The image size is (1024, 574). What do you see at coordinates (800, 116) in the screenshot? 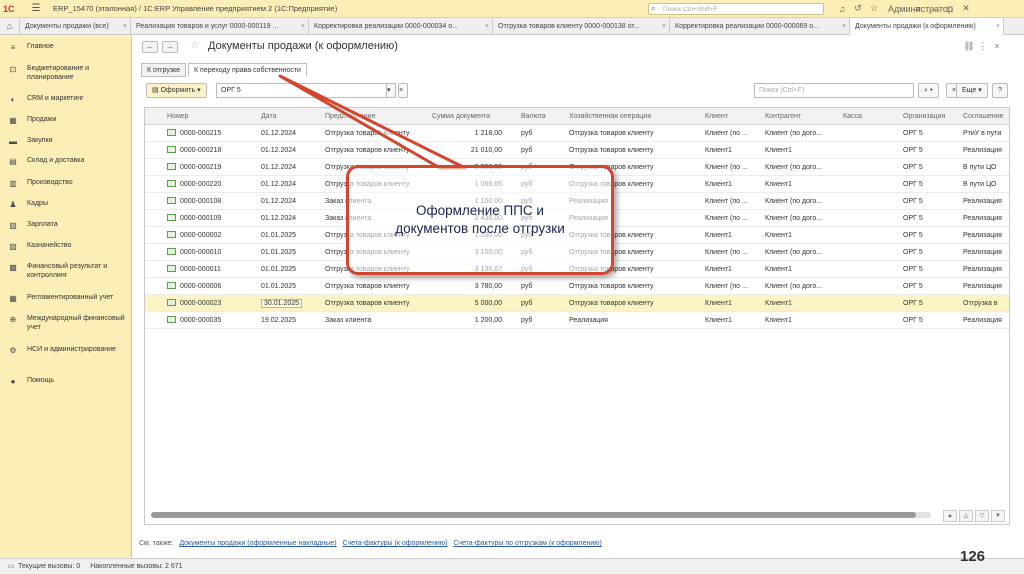
I see `column-counterparty: Контрагент` at bounding box center [800, 116].